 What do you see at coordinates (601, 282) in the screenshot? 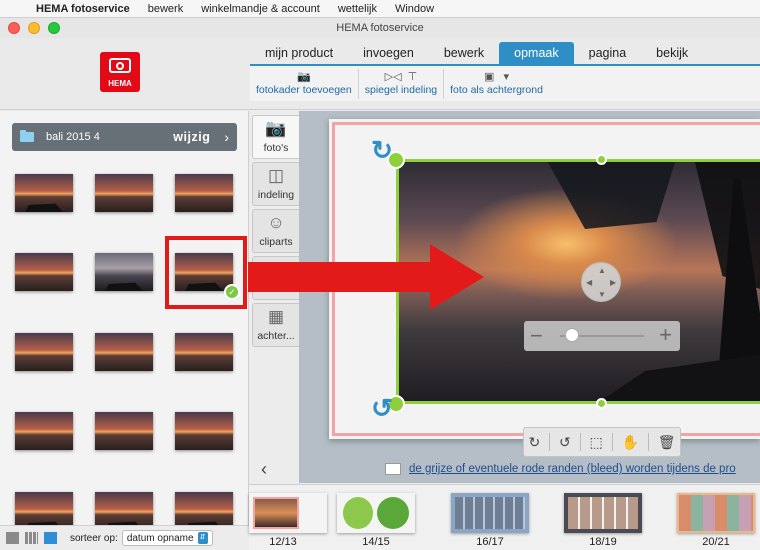
I see `pan-control: ▲ ▼ ◀ ▶` at bounding box center [601, 282].